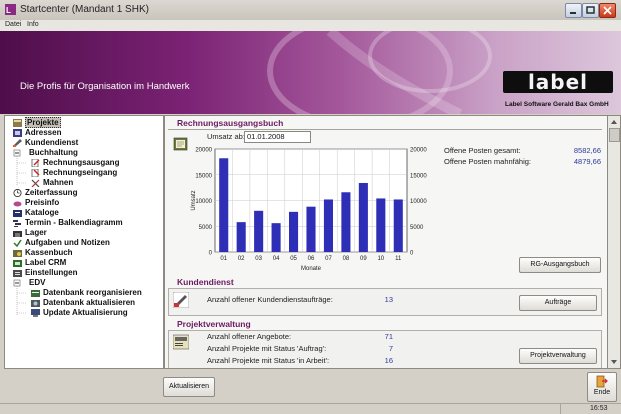 Image resolution: width=621 pixels, height=414 pixels. What do you see at coordinates (205, 282) in the screenshot?
I see `section-title-kundendienst: Kundendienst` at bounding box center [205, 282].